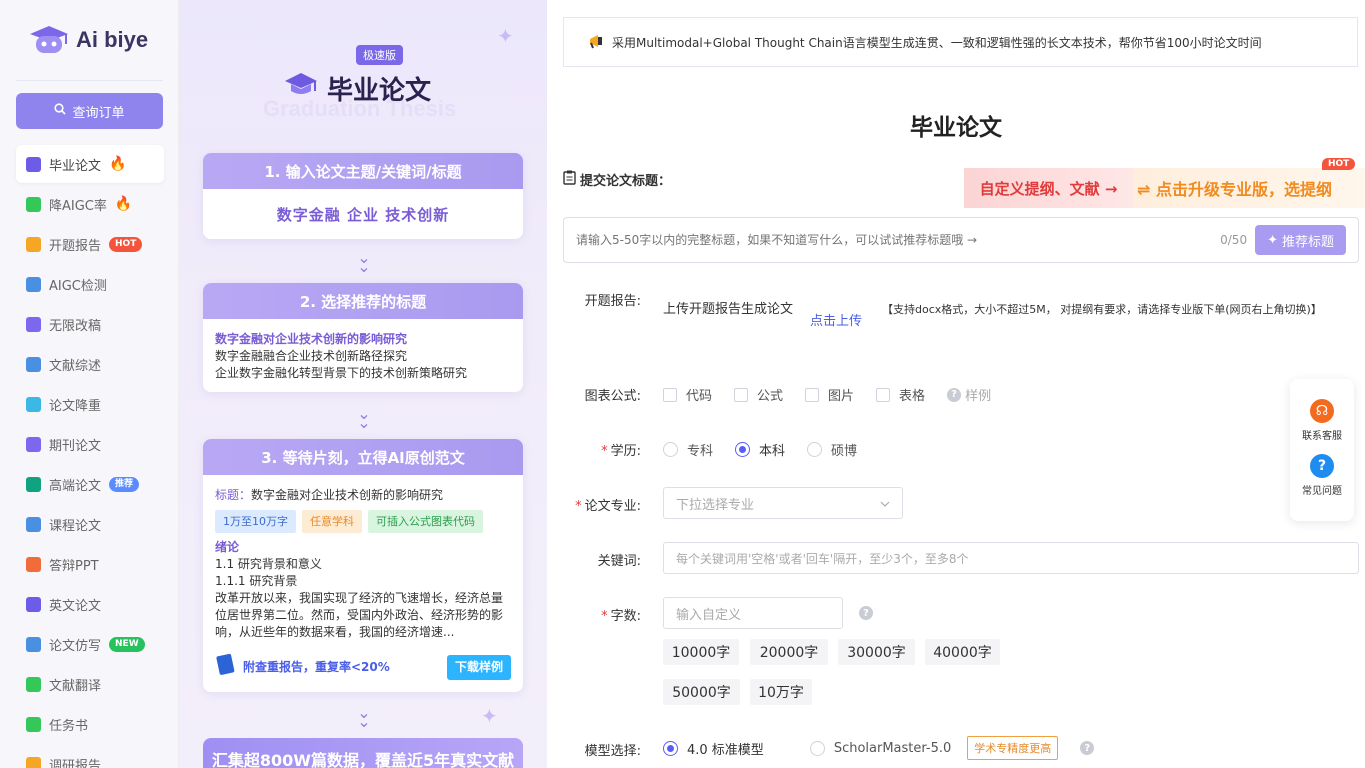  Describe the element at coordinates (1249, 188) in the screenshot. I see `upgrade-pro-banner: ⇌ 点击升级专业版，选提纲` at that location.